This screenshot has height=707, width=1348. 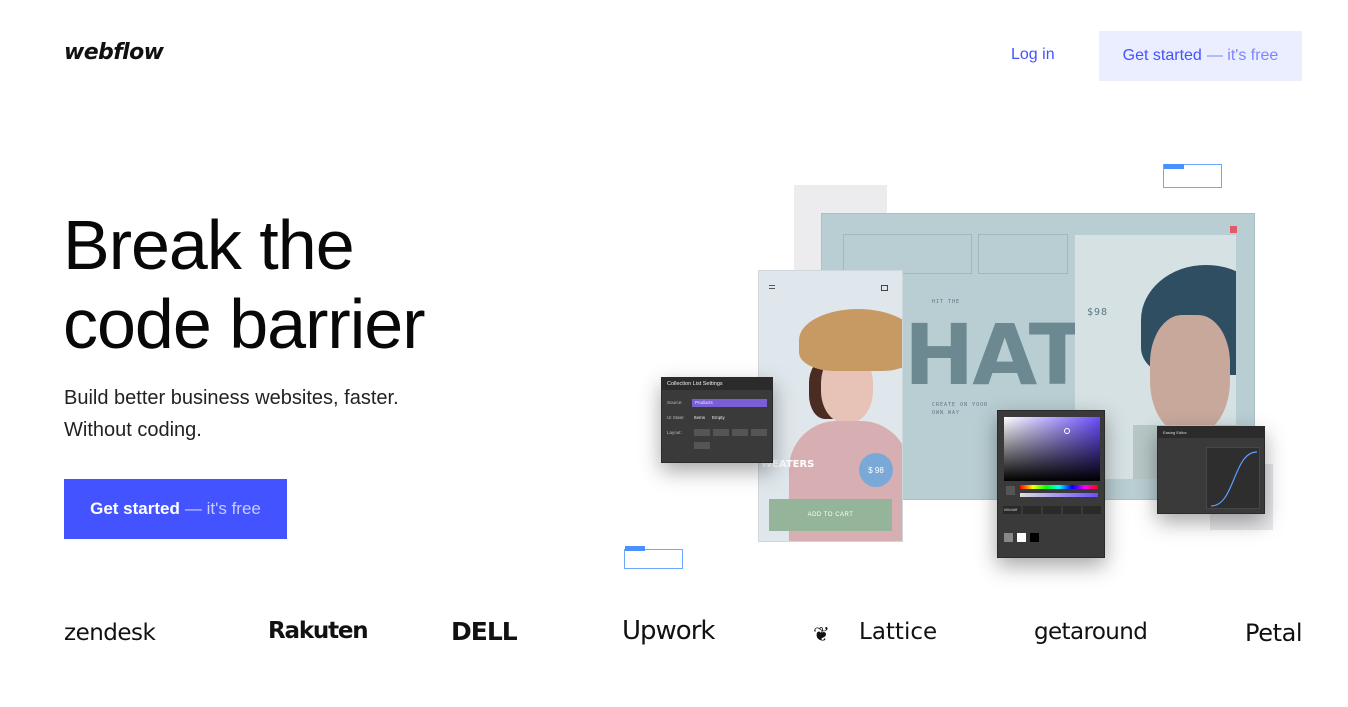 What do you see at coordinates (209, 245) in the screenshot?
I see `headline-line-1: Break the` at bounding box center [209, 245].